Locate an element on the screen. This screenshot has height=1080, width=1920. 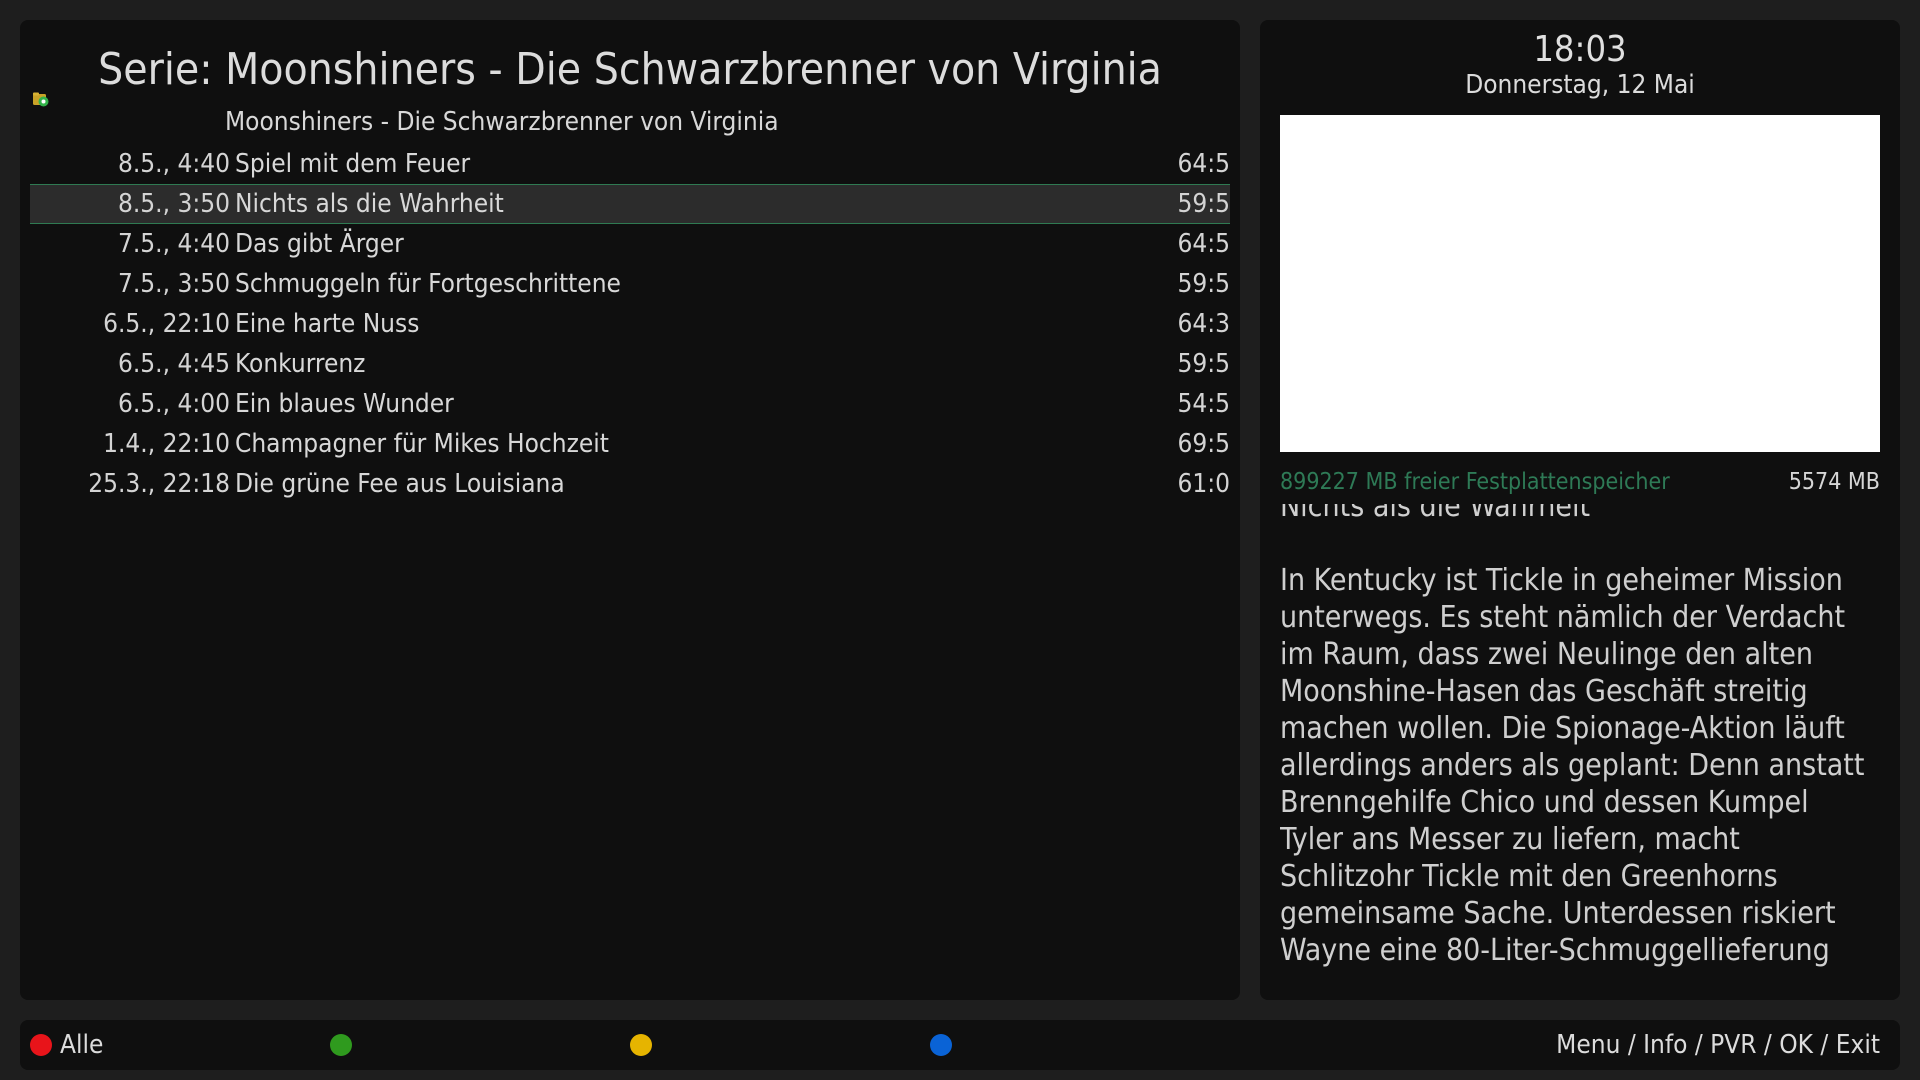
recording-date: 7.5., 3:50 is located at coordinates (174, 284).